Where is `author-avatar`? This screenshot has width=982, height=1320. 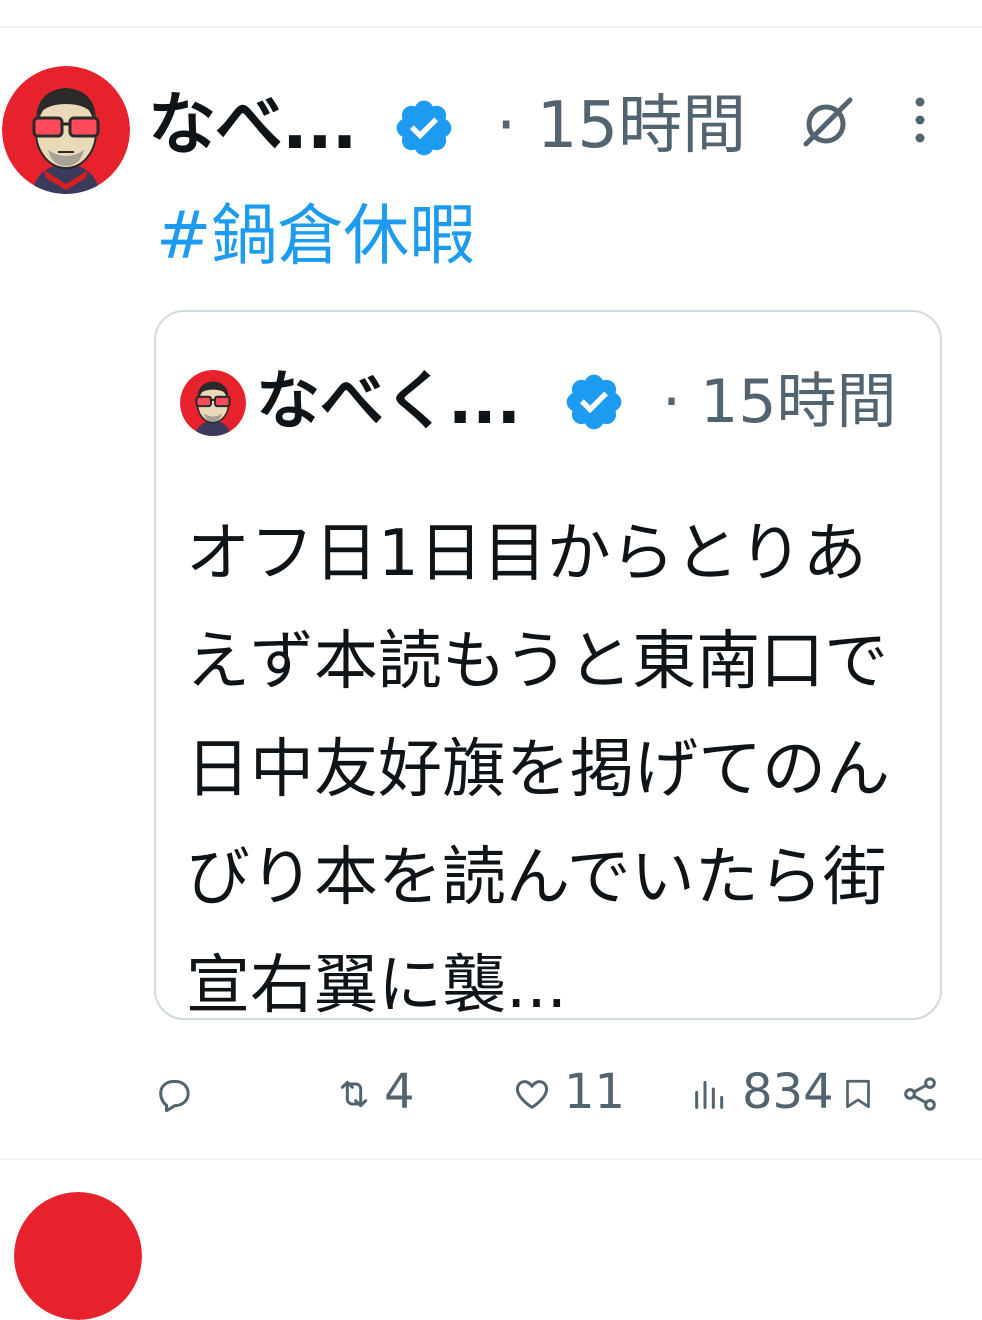 author-avatar is located at coordinates (66, 130).